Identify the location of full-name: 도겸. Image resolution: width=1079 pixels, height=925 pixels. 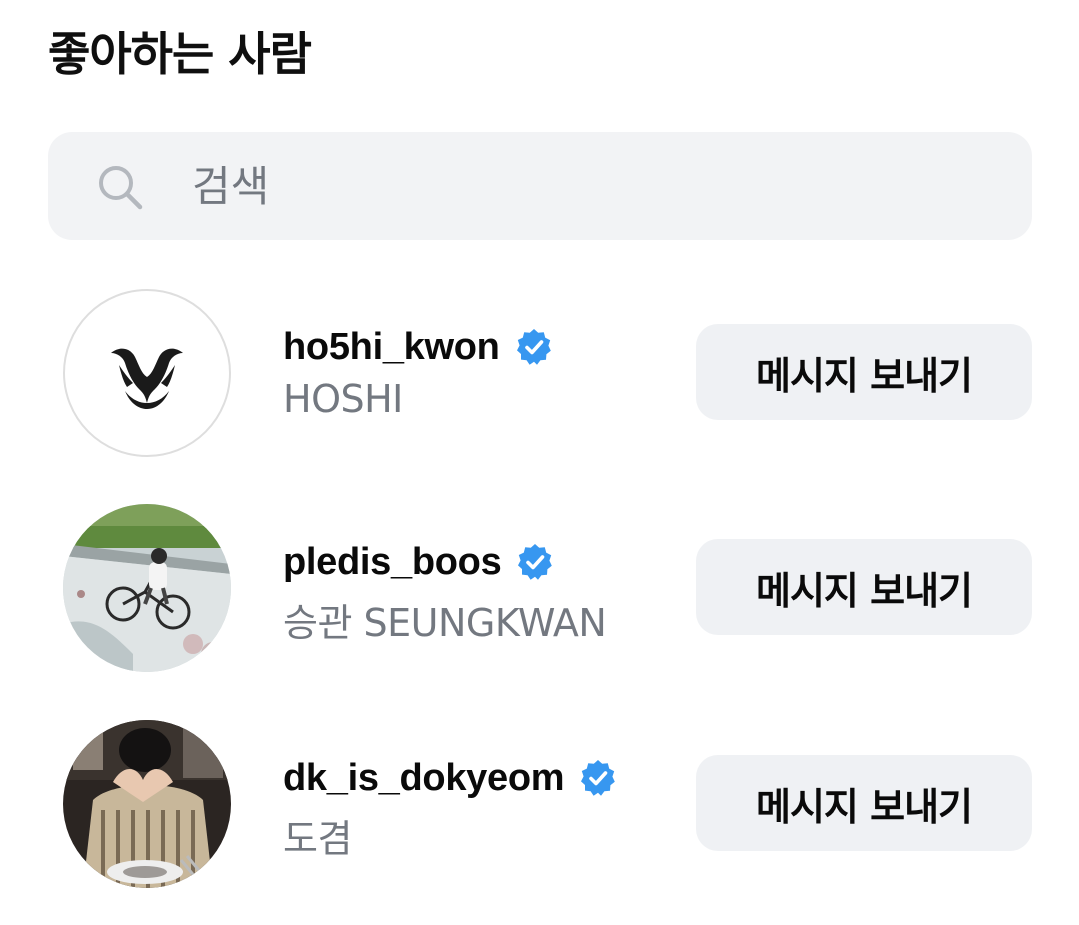
(317, 839).